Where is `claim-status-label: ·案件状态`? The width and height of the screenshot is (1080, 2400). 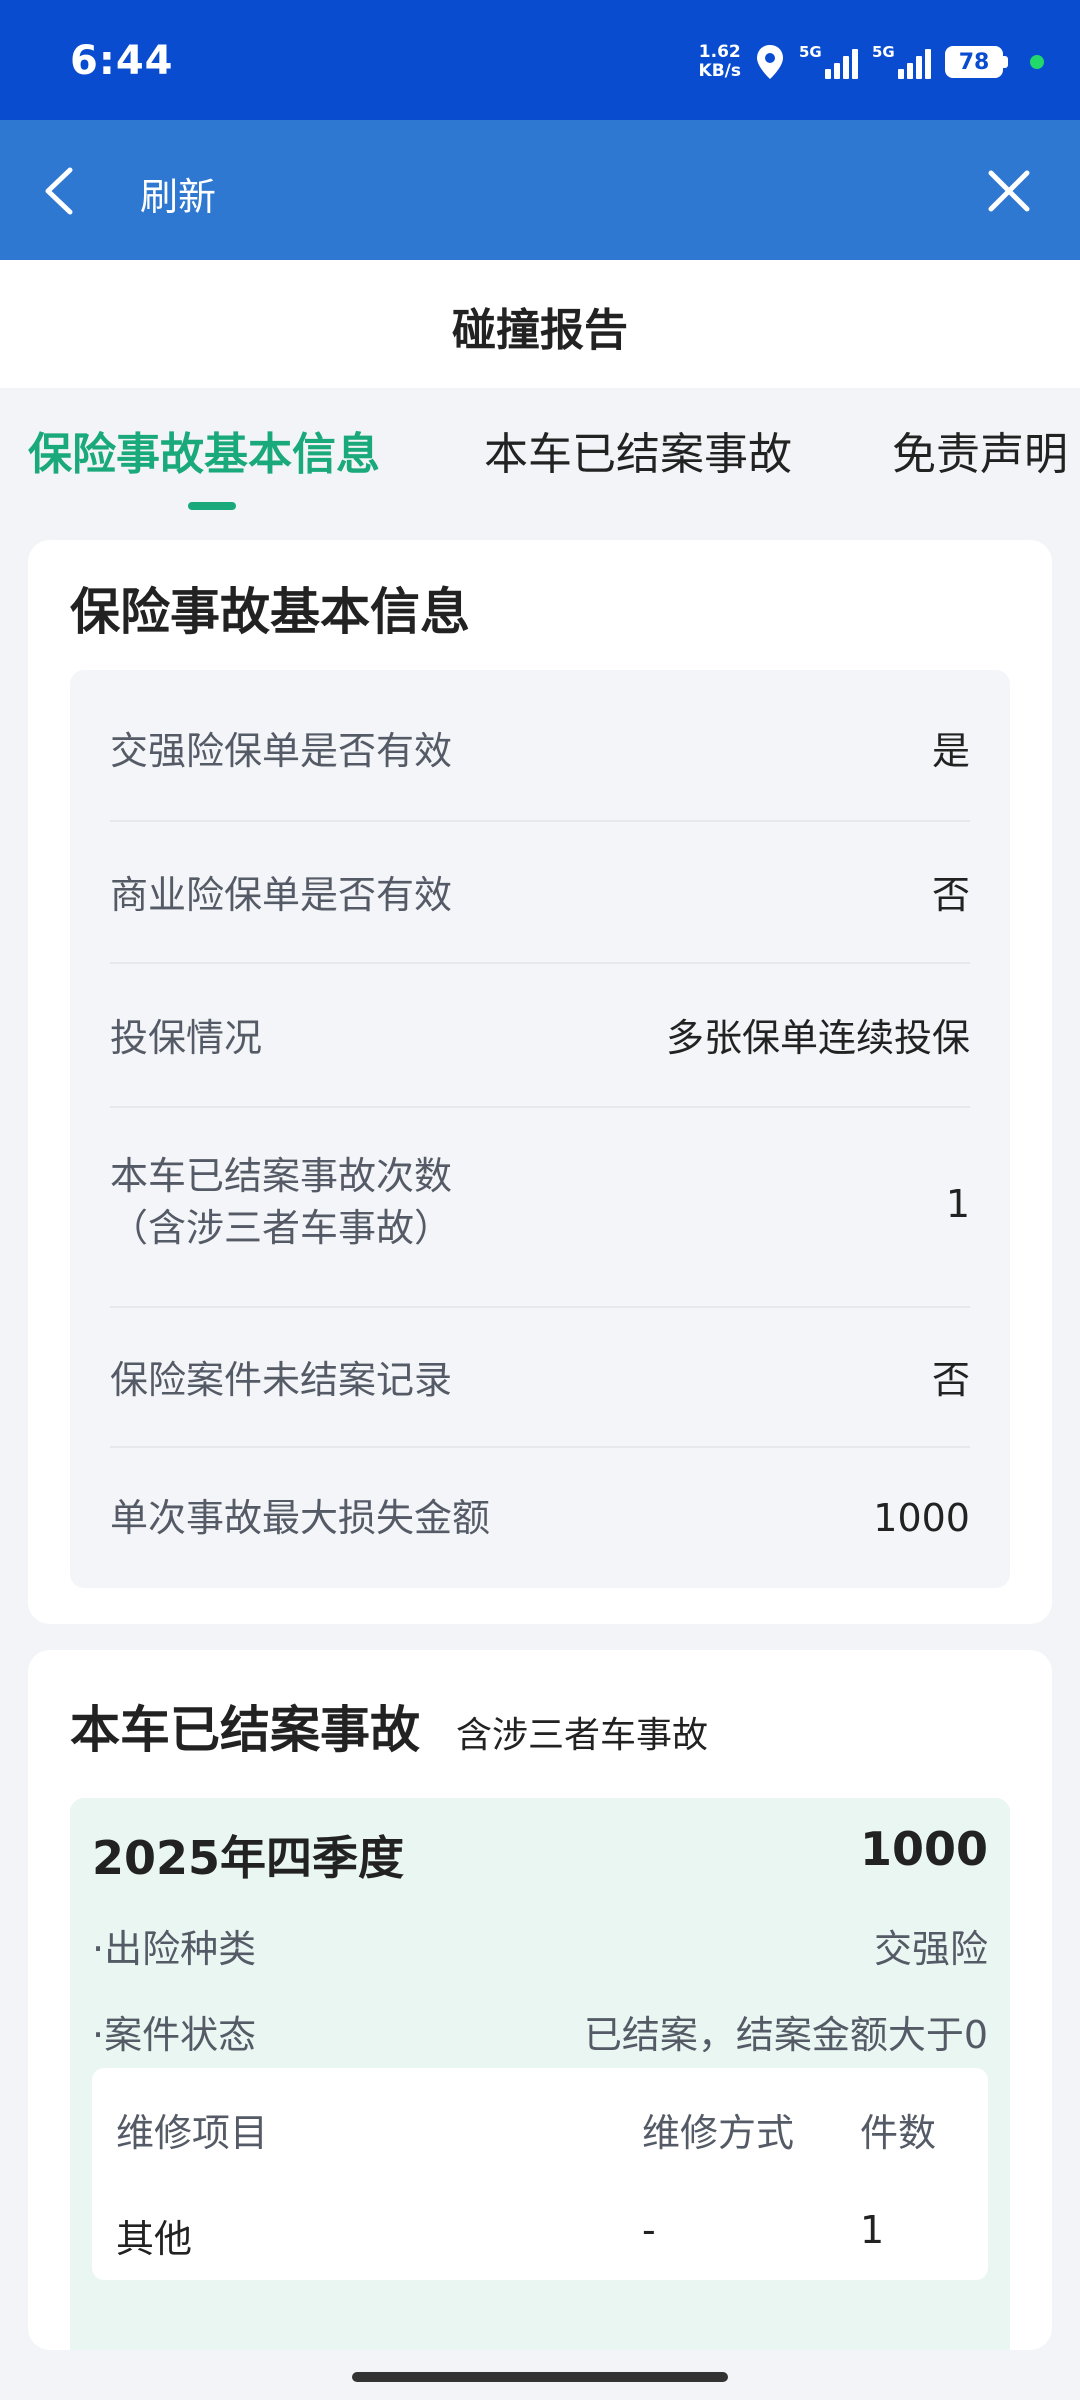 claim-status-label: ·案件状态 is located at coordinates (174, 2035).